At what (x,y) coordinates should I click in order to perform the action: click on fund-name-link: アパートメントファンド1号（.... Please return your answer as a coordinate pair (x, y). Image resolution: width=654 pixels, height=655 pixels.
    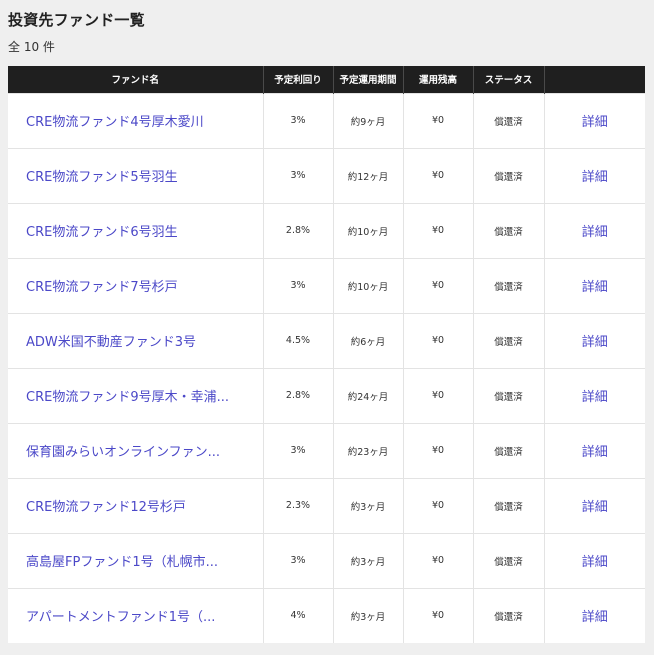
    Looking at the image, I should click on (135, 615).